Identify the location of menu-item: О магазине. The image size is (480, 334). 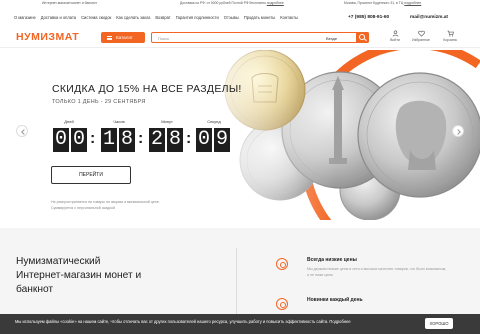
(25, 17).